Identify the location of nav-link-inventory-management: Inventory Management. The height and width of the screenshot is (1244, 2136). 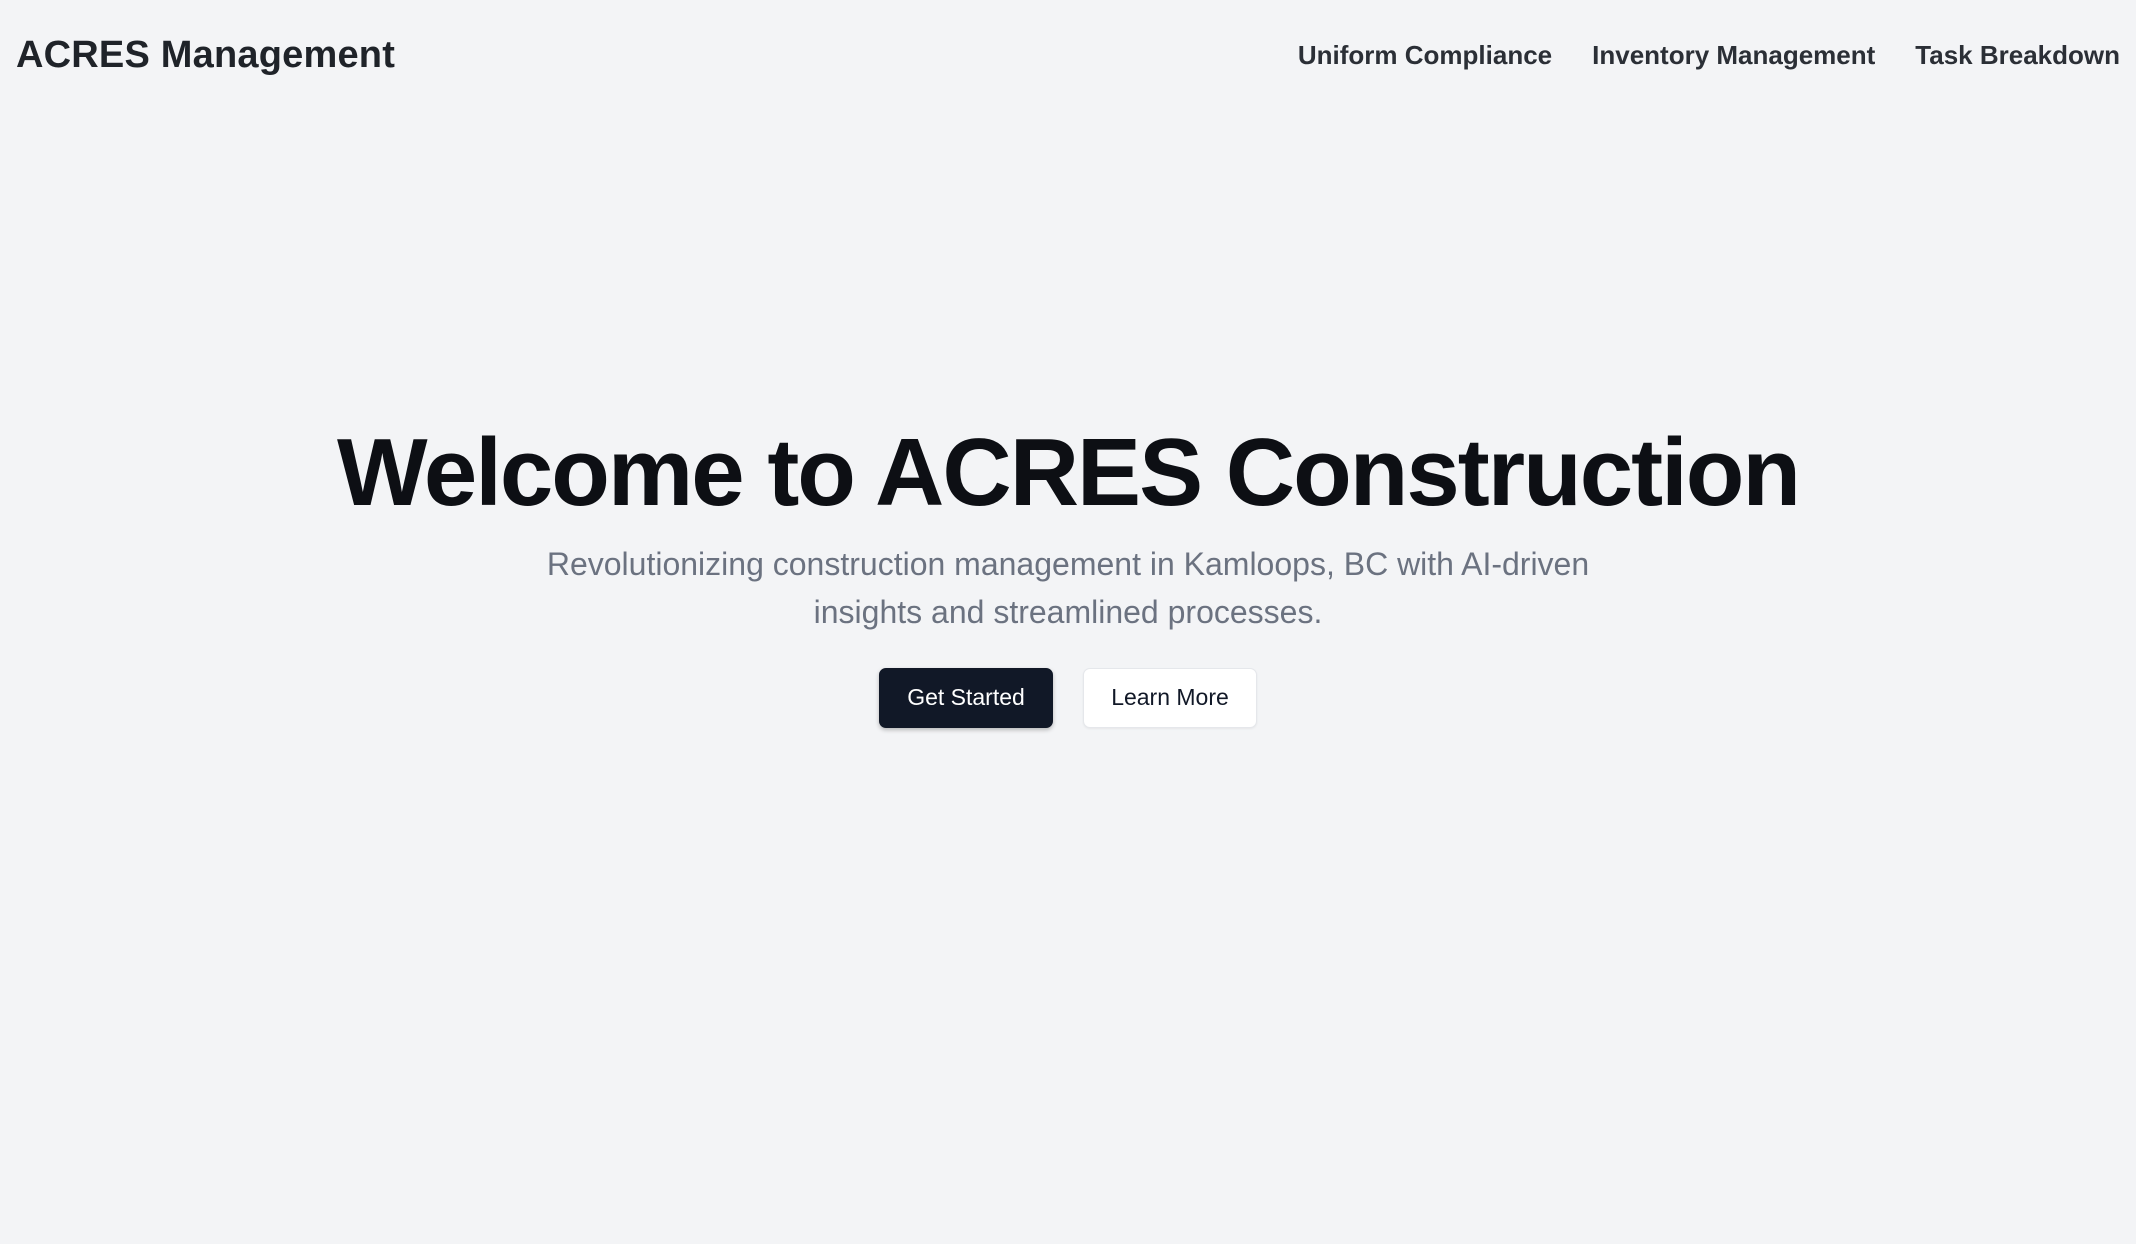
(1733, 55).